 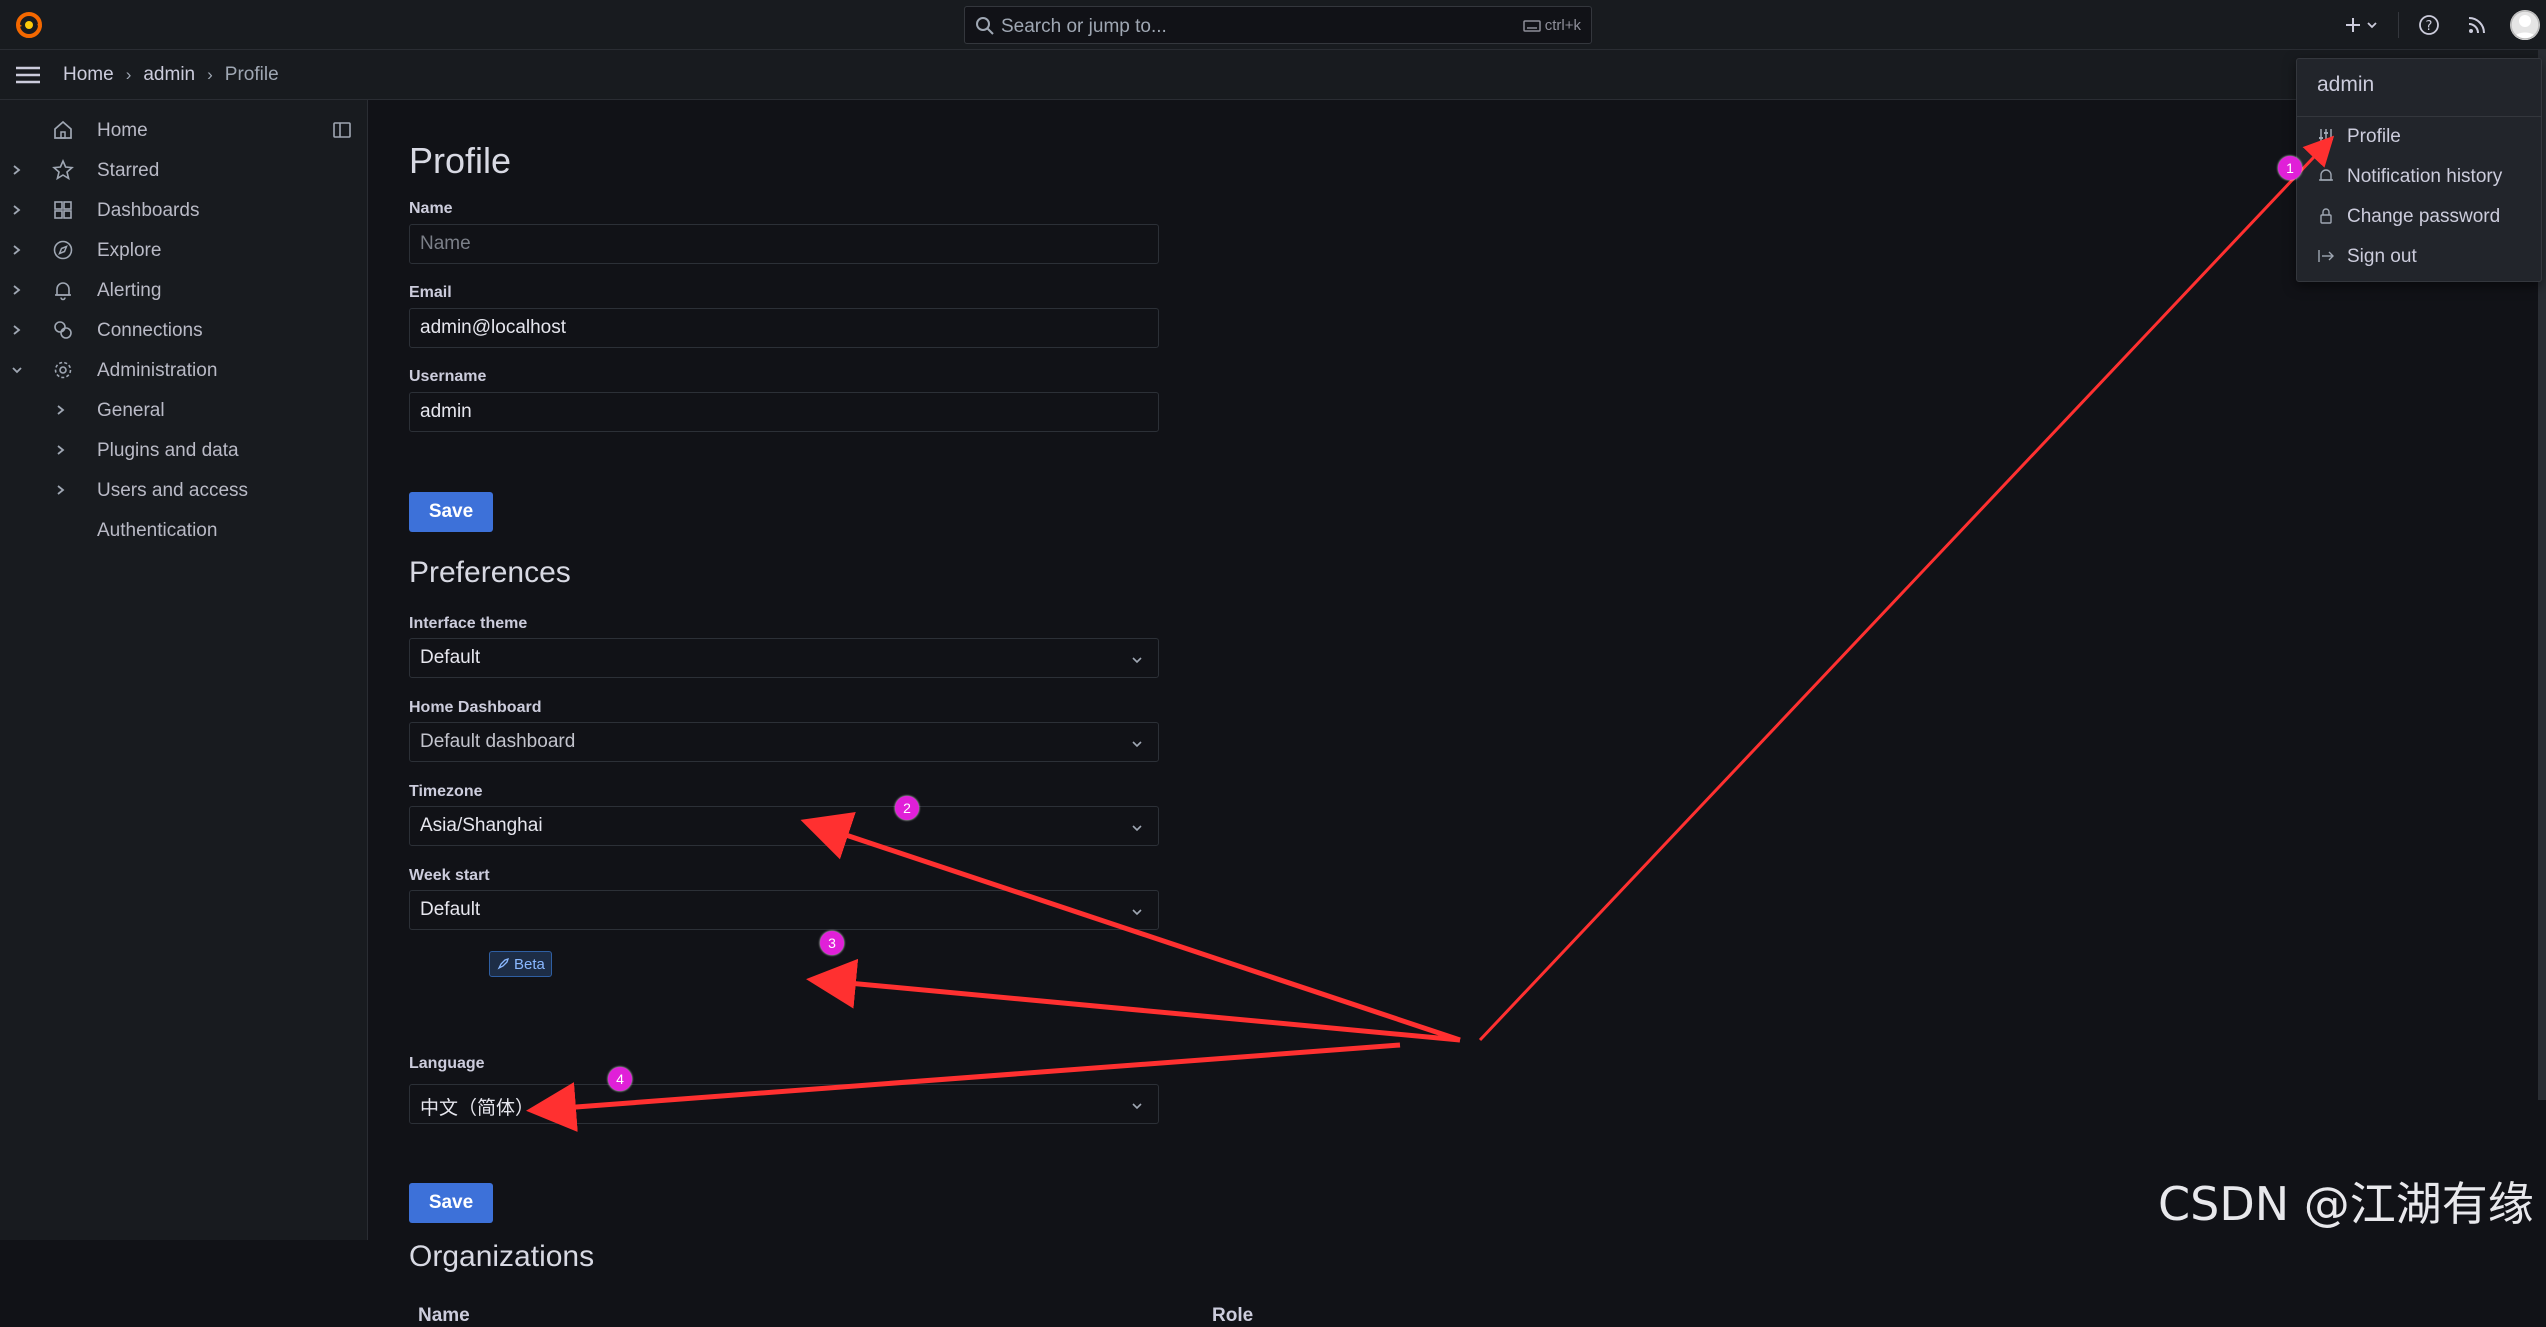 I want to click on username-label: Username, so click(x=448, y=376).